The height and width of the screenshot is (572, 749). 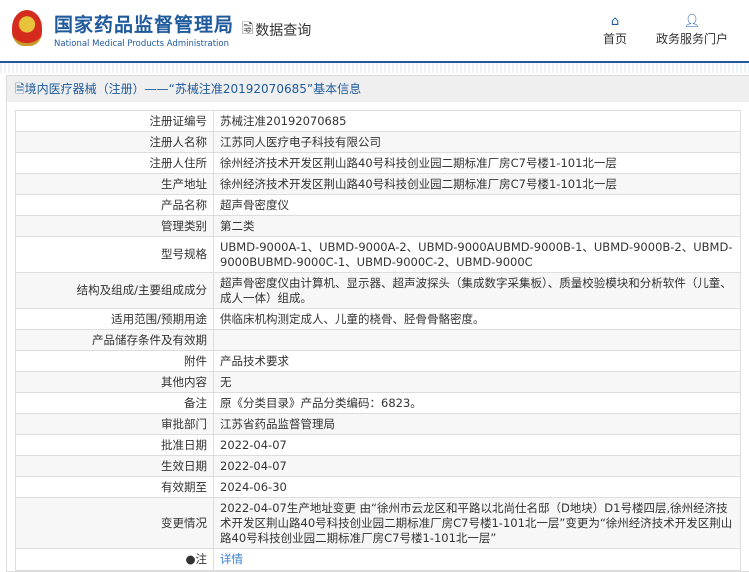 What do you see at coordinates (114, 424) in the screenshot?
I see `row-label: 审批部门` at bounding box center [114, 424].